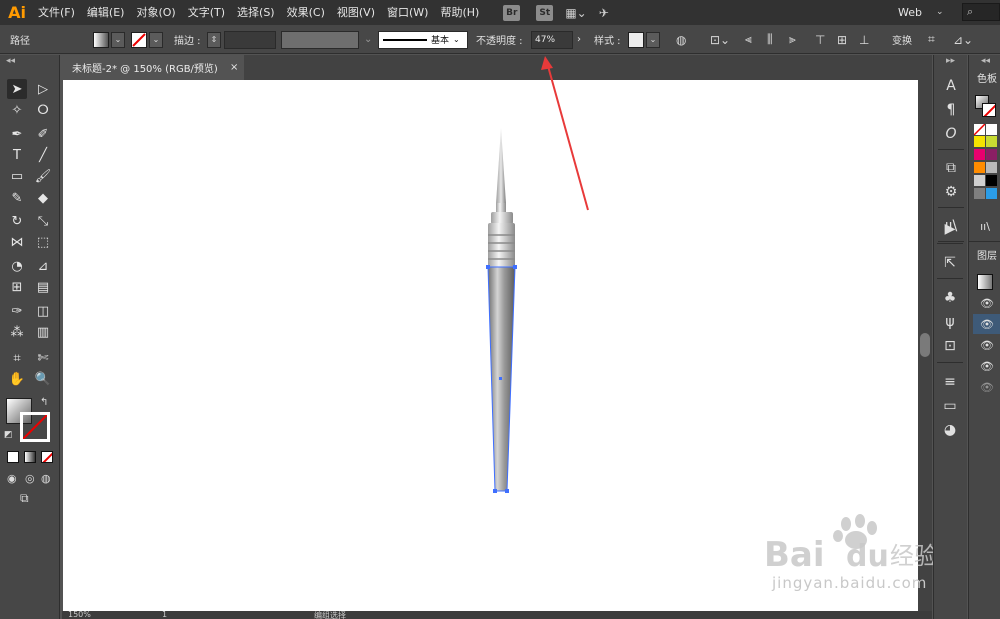 The height and width of the screenshot is (619, 1000). What do you see at coordinates (214, 39) in the screenshot?
I see `stroke-weight-stepper: ⇕` at bounding box center [214, 39].